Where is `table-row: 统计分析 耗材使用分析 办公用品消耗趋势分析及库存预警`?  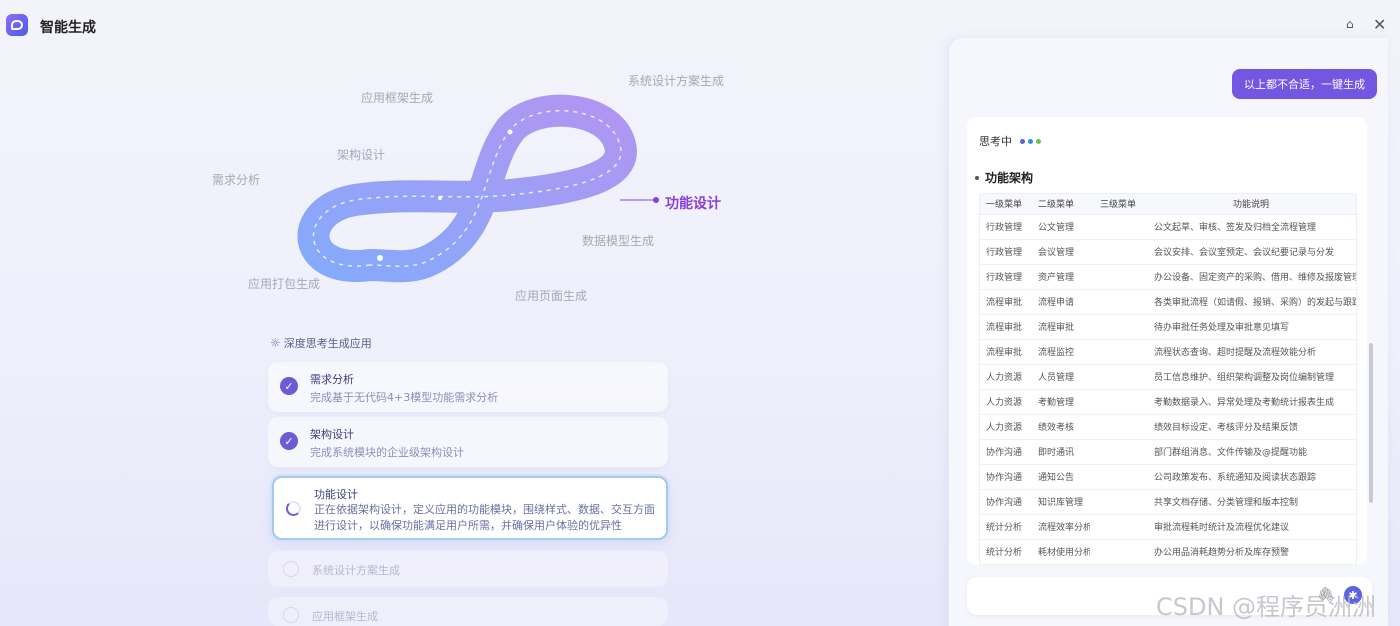 table-row: 统计分析 耗材使用分析 办公用品消耗趋势分析及库存预警 is located at coordinates (1168, 551).